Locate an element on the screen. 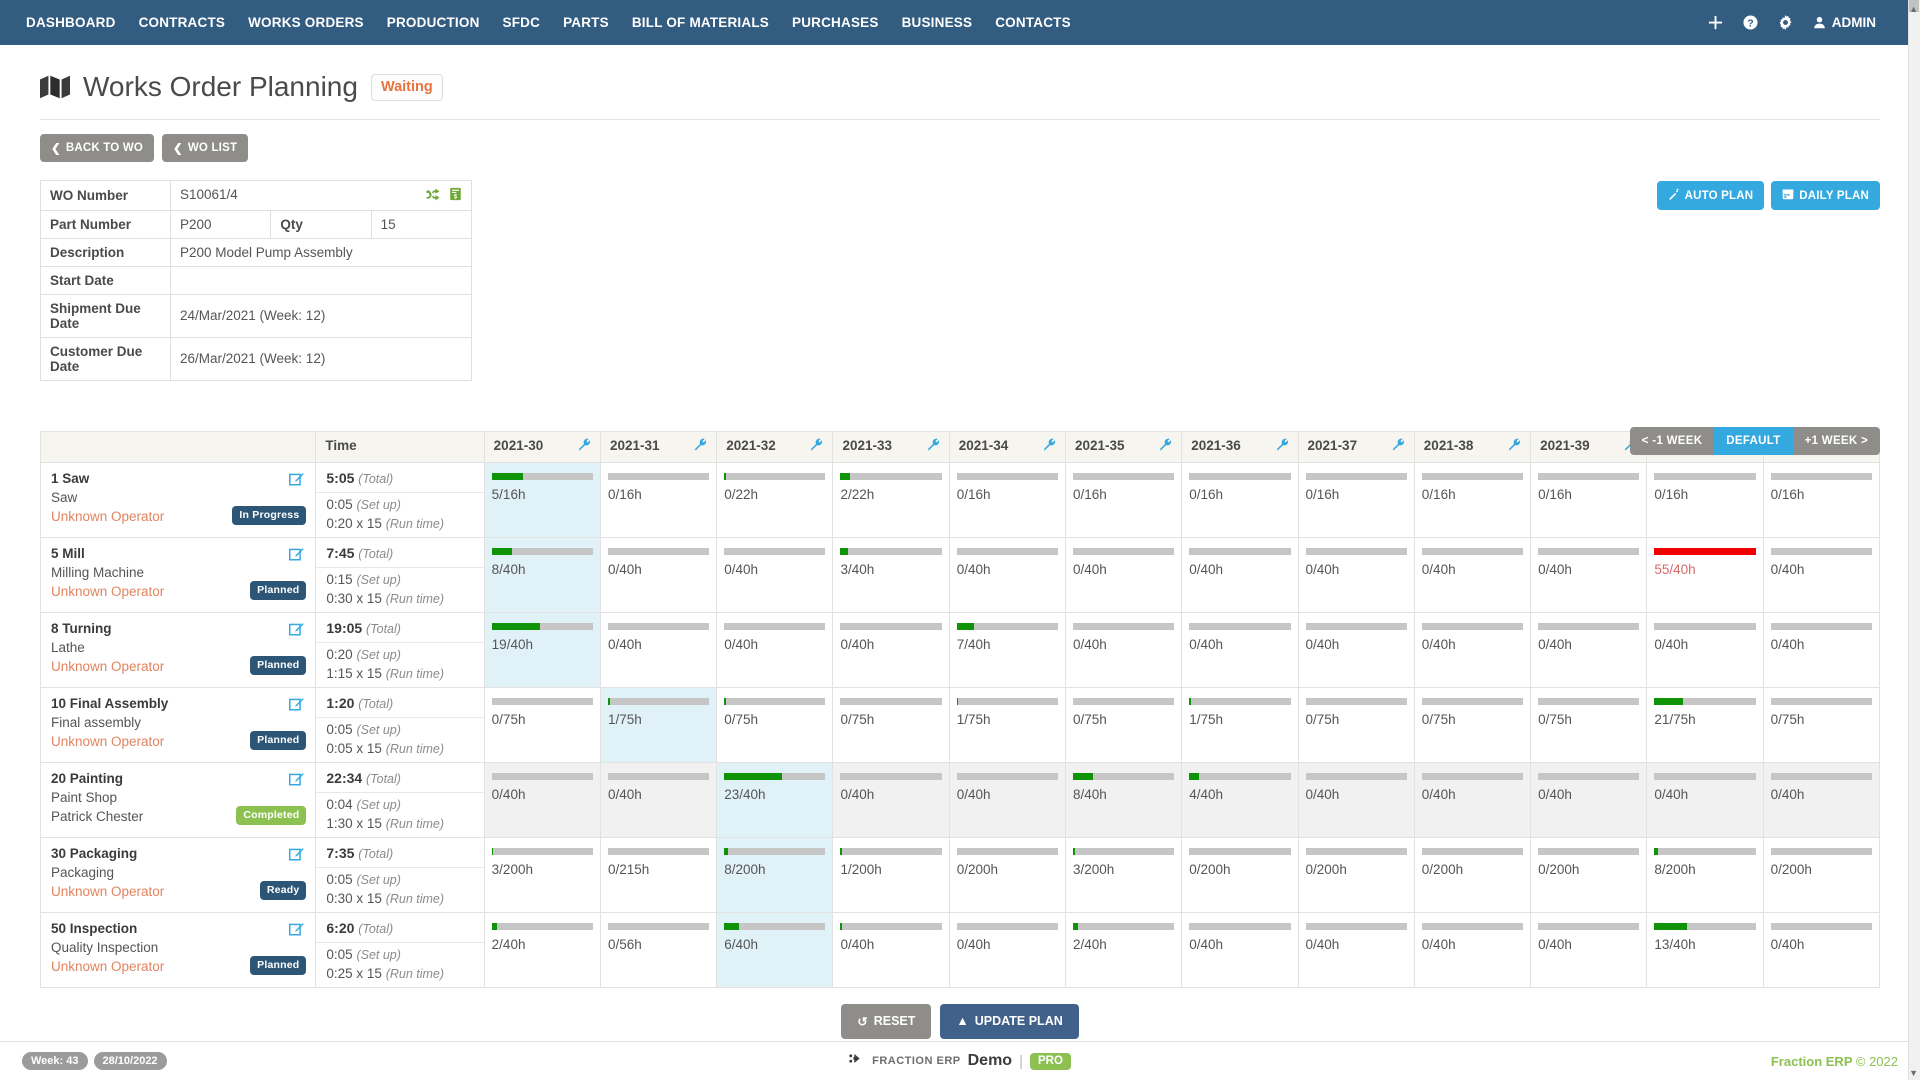 This screenshot has height=1080, width=1920. wo-list-button: ❮ WO LIST is located at coordinates (205, 148).